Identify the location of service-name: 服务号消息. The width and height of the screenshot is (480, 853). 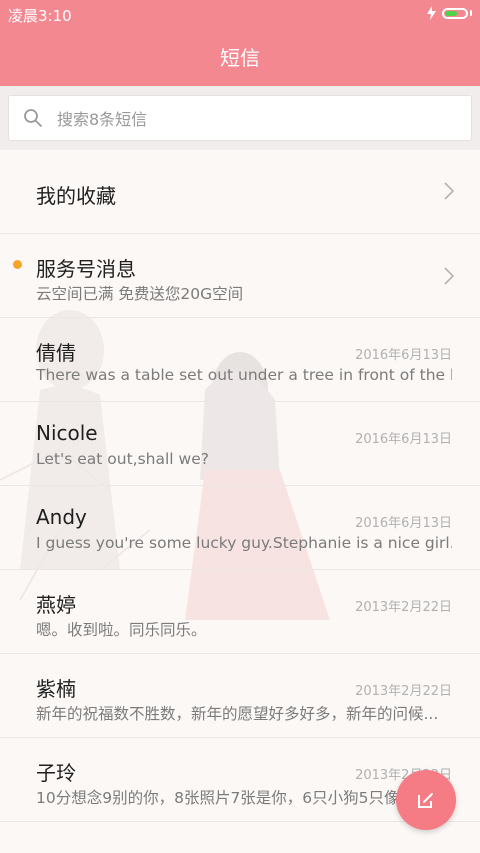
(86, 269).